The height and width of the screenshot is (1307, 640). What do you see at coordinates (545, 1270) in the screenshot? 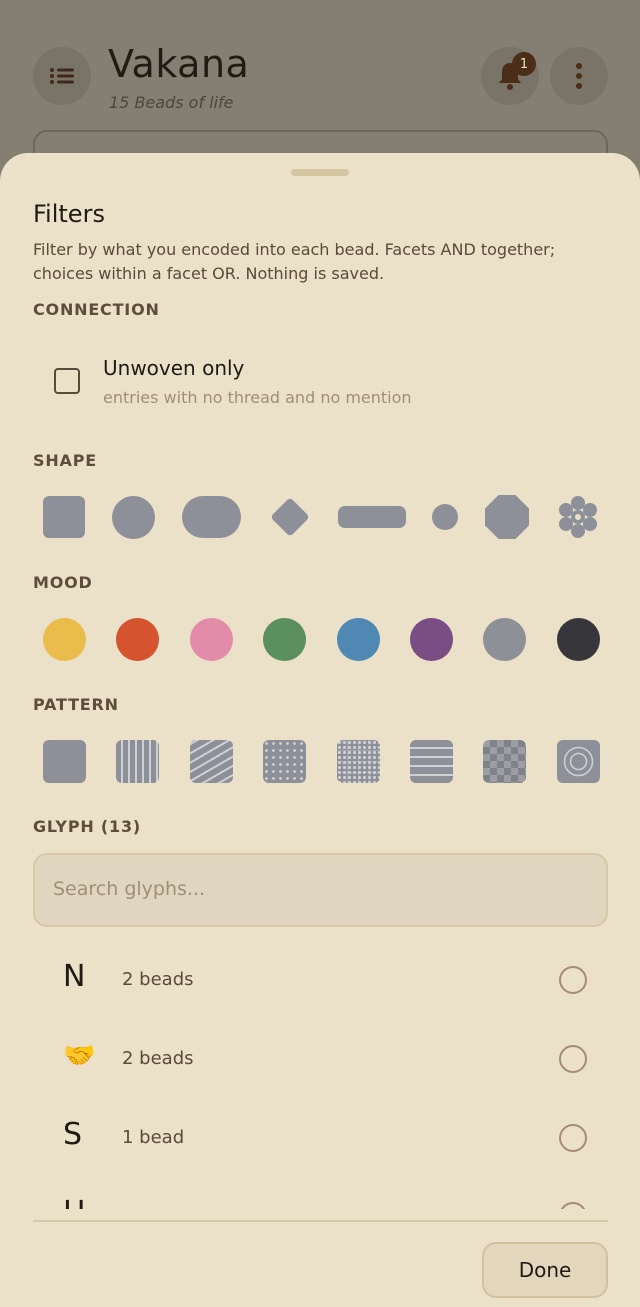
I see `done-button: Done` at bounding box center [545, 1270].